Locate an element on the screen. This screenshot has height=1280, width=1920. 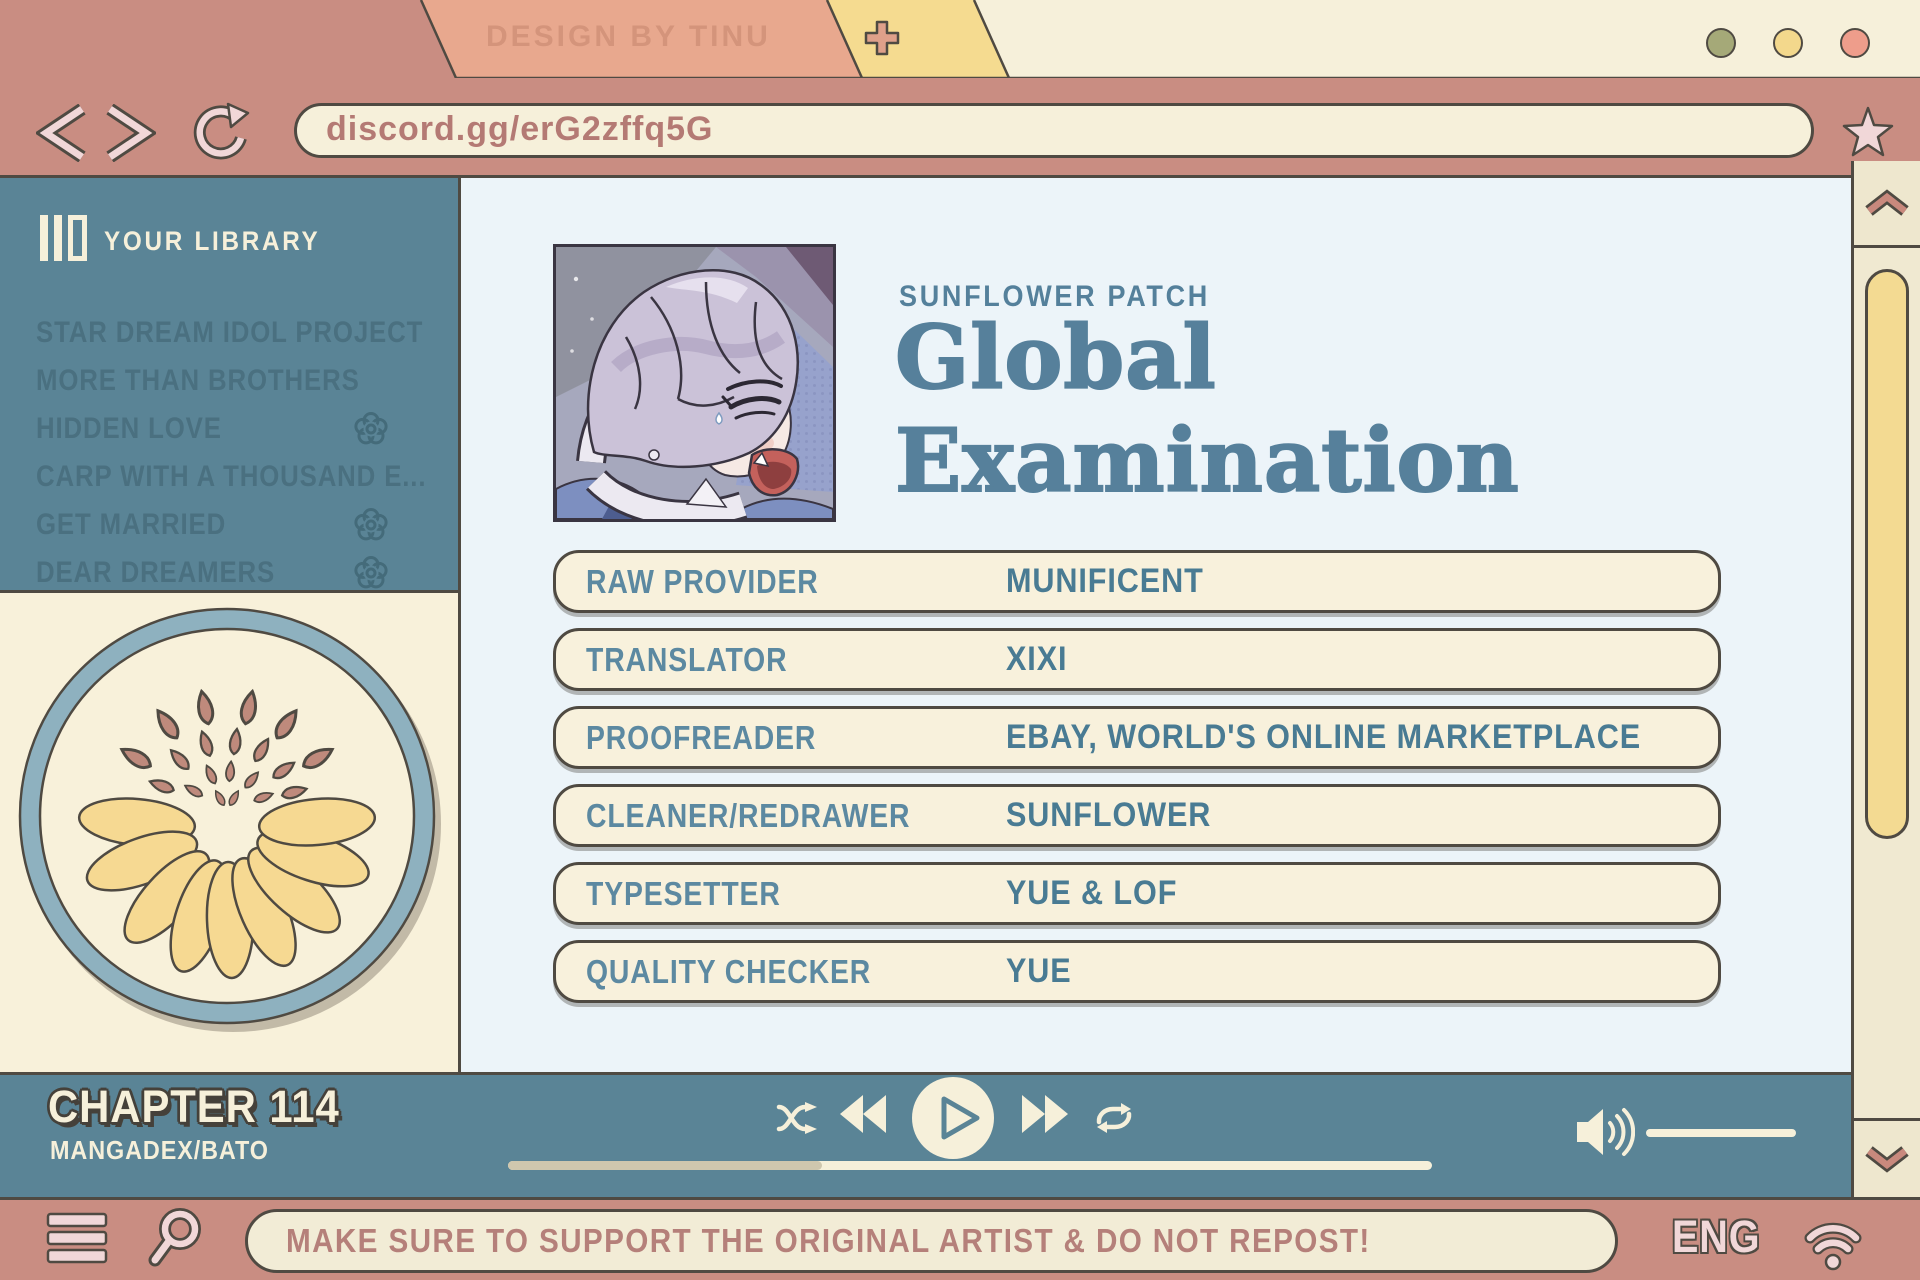
sidebar-item-get-married: GET MARRIED is located at coordinates (229, 525).